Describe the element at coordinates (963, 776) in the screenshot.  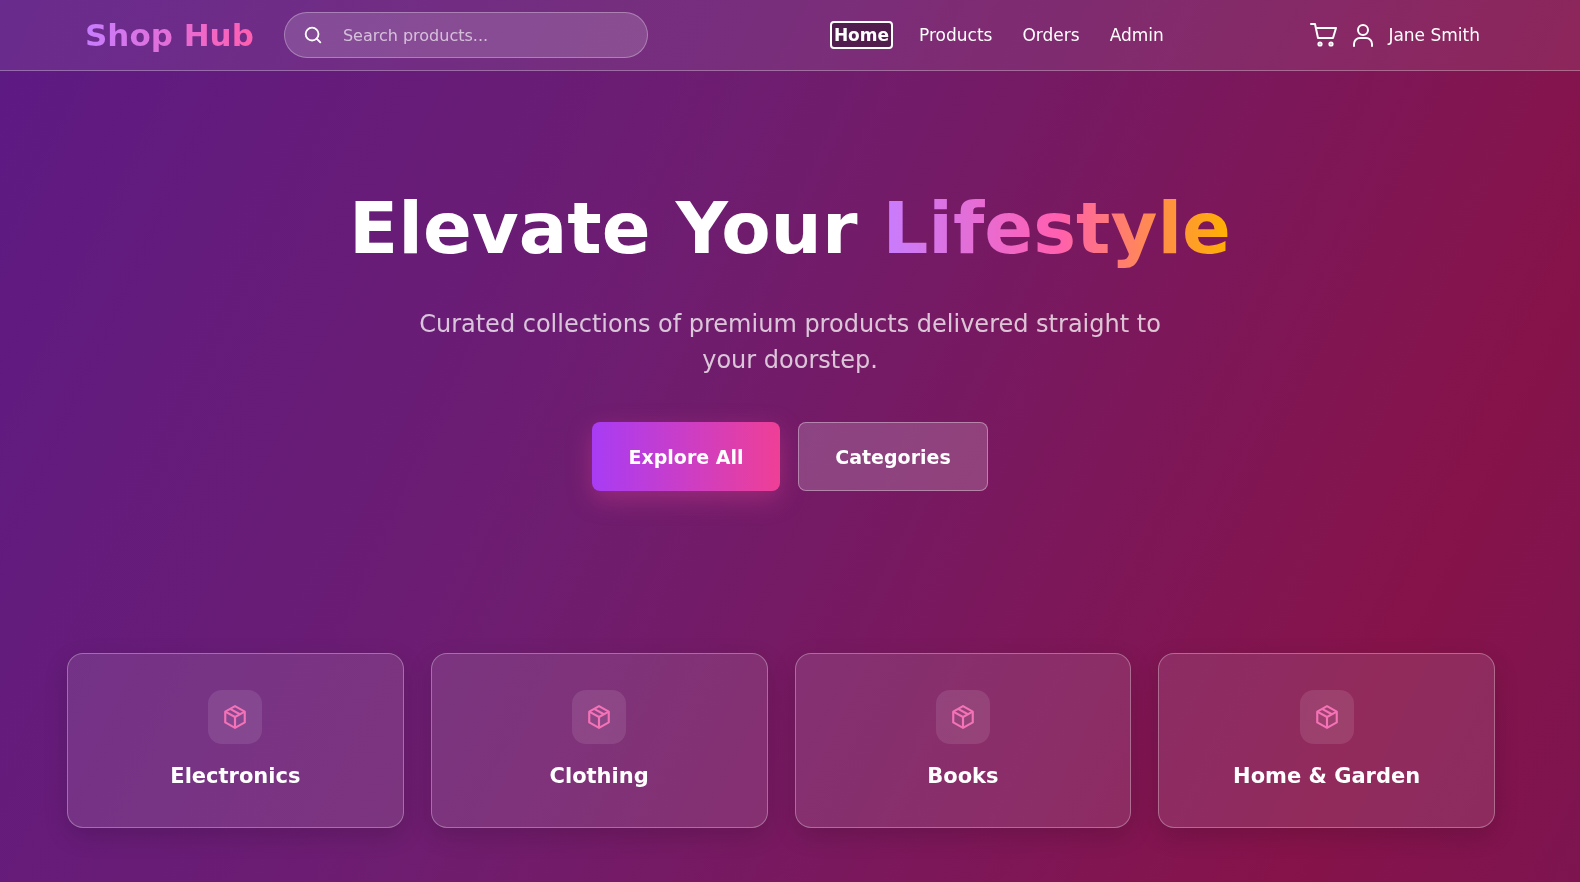
I see `category-name: Books` at that location.